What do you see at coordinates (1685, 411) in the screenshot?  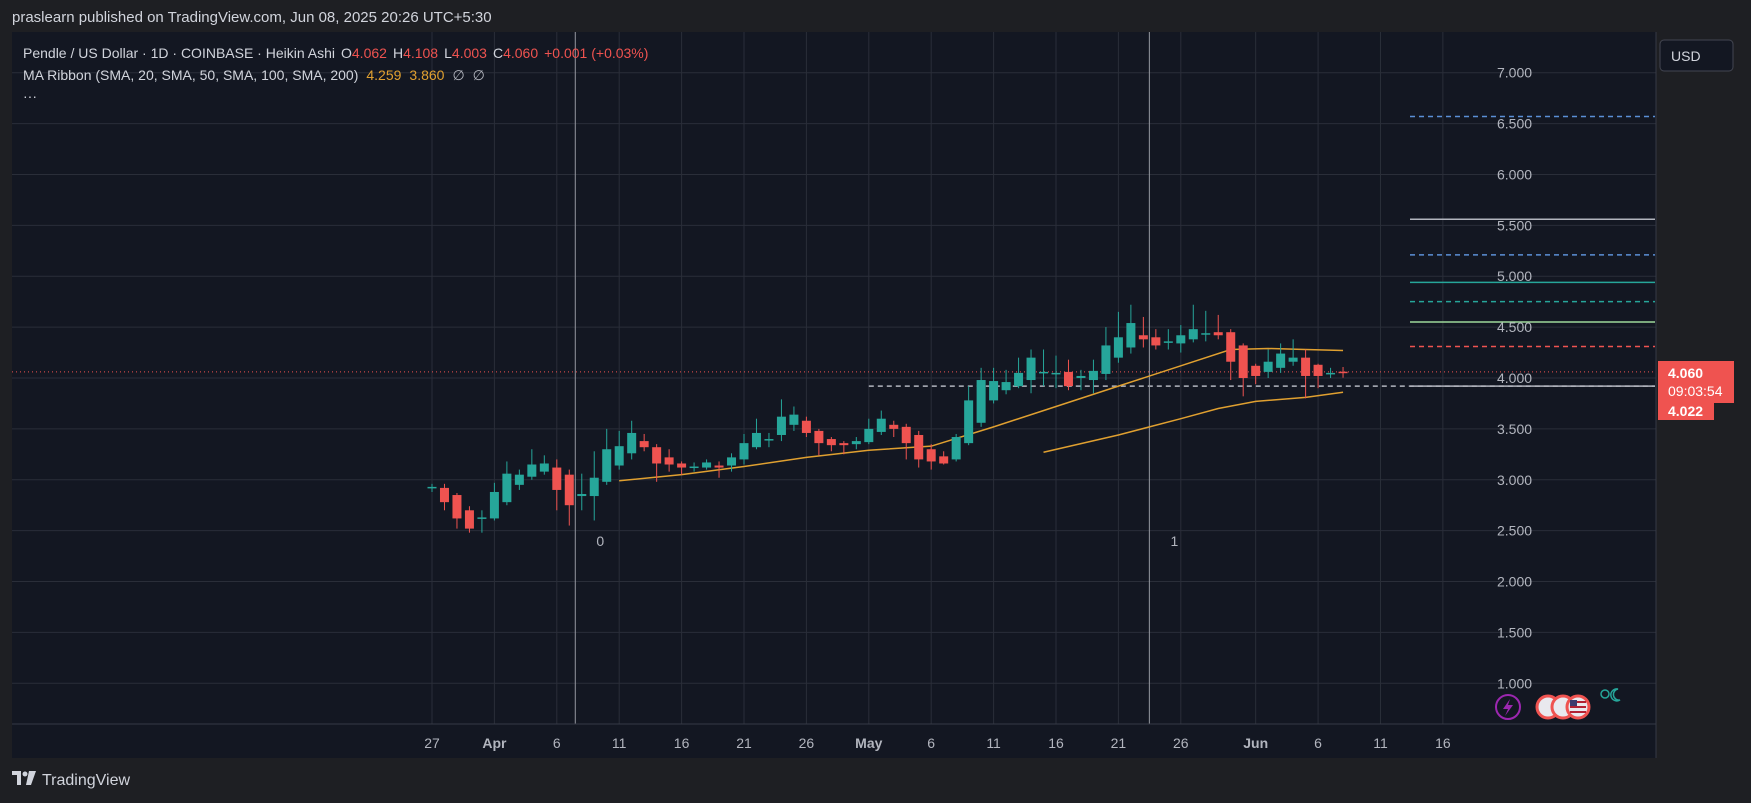 I see `level-price-label: 4.022` at bounding box center [1685, 411].